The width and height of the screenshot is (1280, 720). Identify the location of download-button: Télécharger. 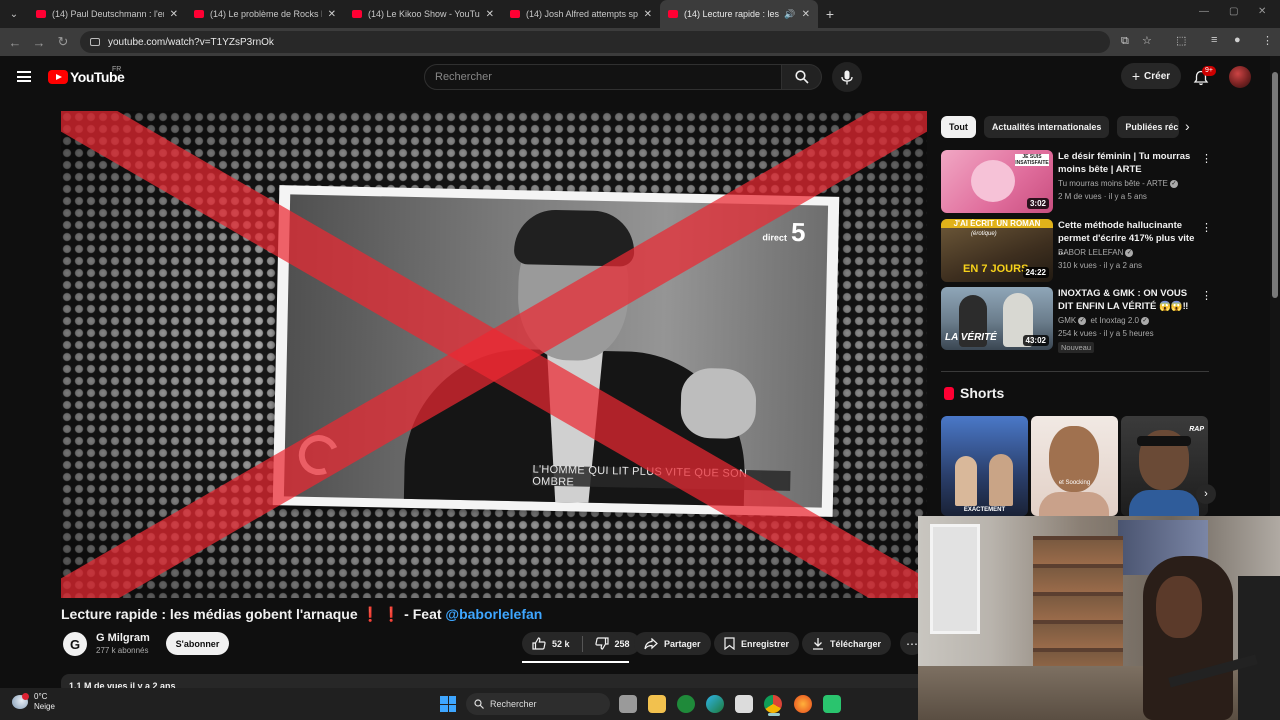
(847, 643).